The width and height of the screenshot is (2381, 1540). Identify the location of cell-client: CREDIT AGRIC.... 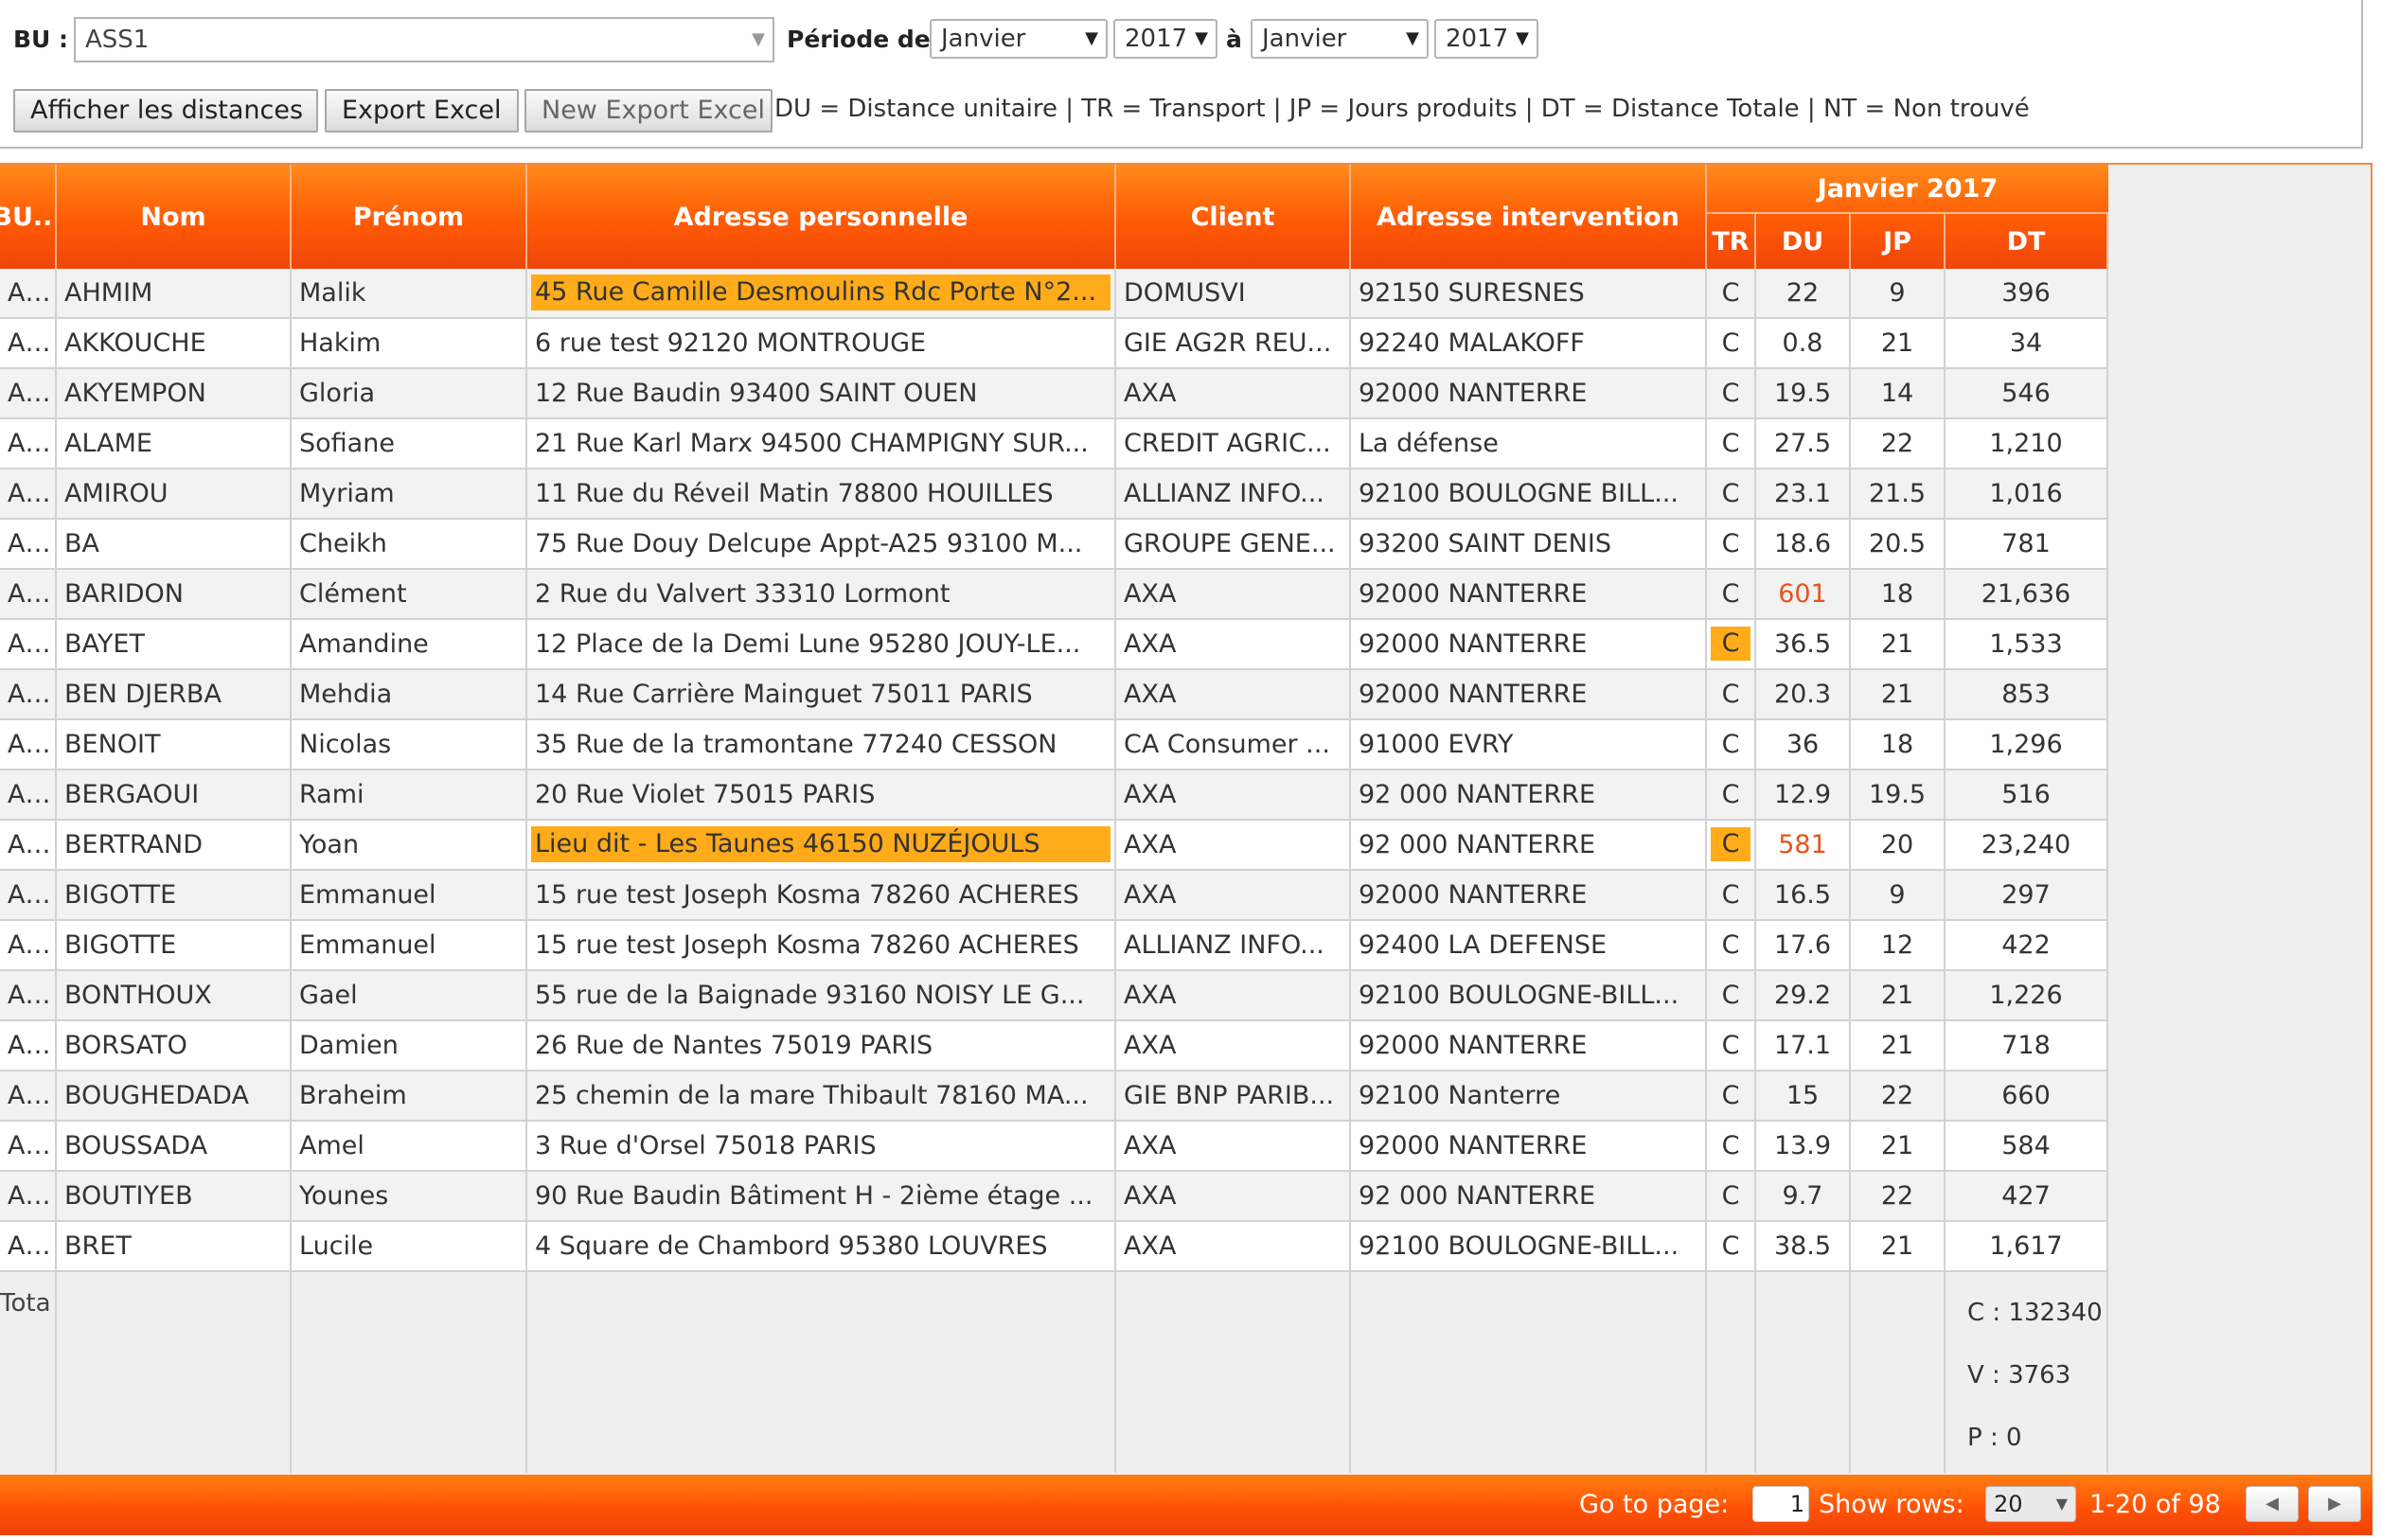
(1233, 443).